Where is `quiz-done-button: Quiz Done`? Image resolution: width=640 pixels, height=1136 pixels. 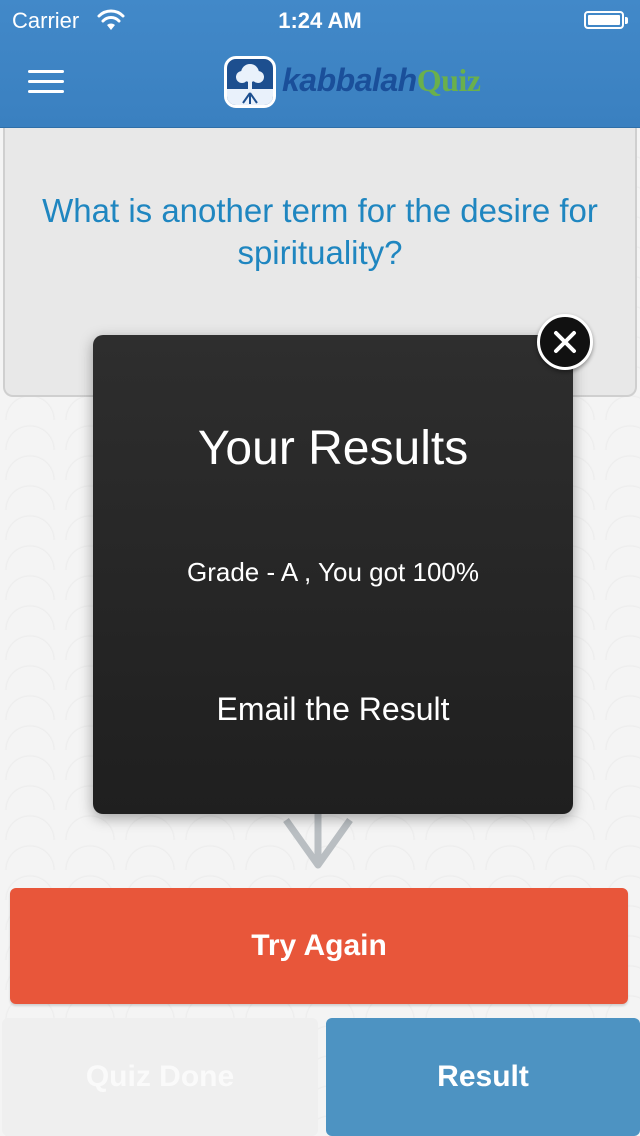
quiz-done-button: Quiz Done is located at coordinates (160, 1077).